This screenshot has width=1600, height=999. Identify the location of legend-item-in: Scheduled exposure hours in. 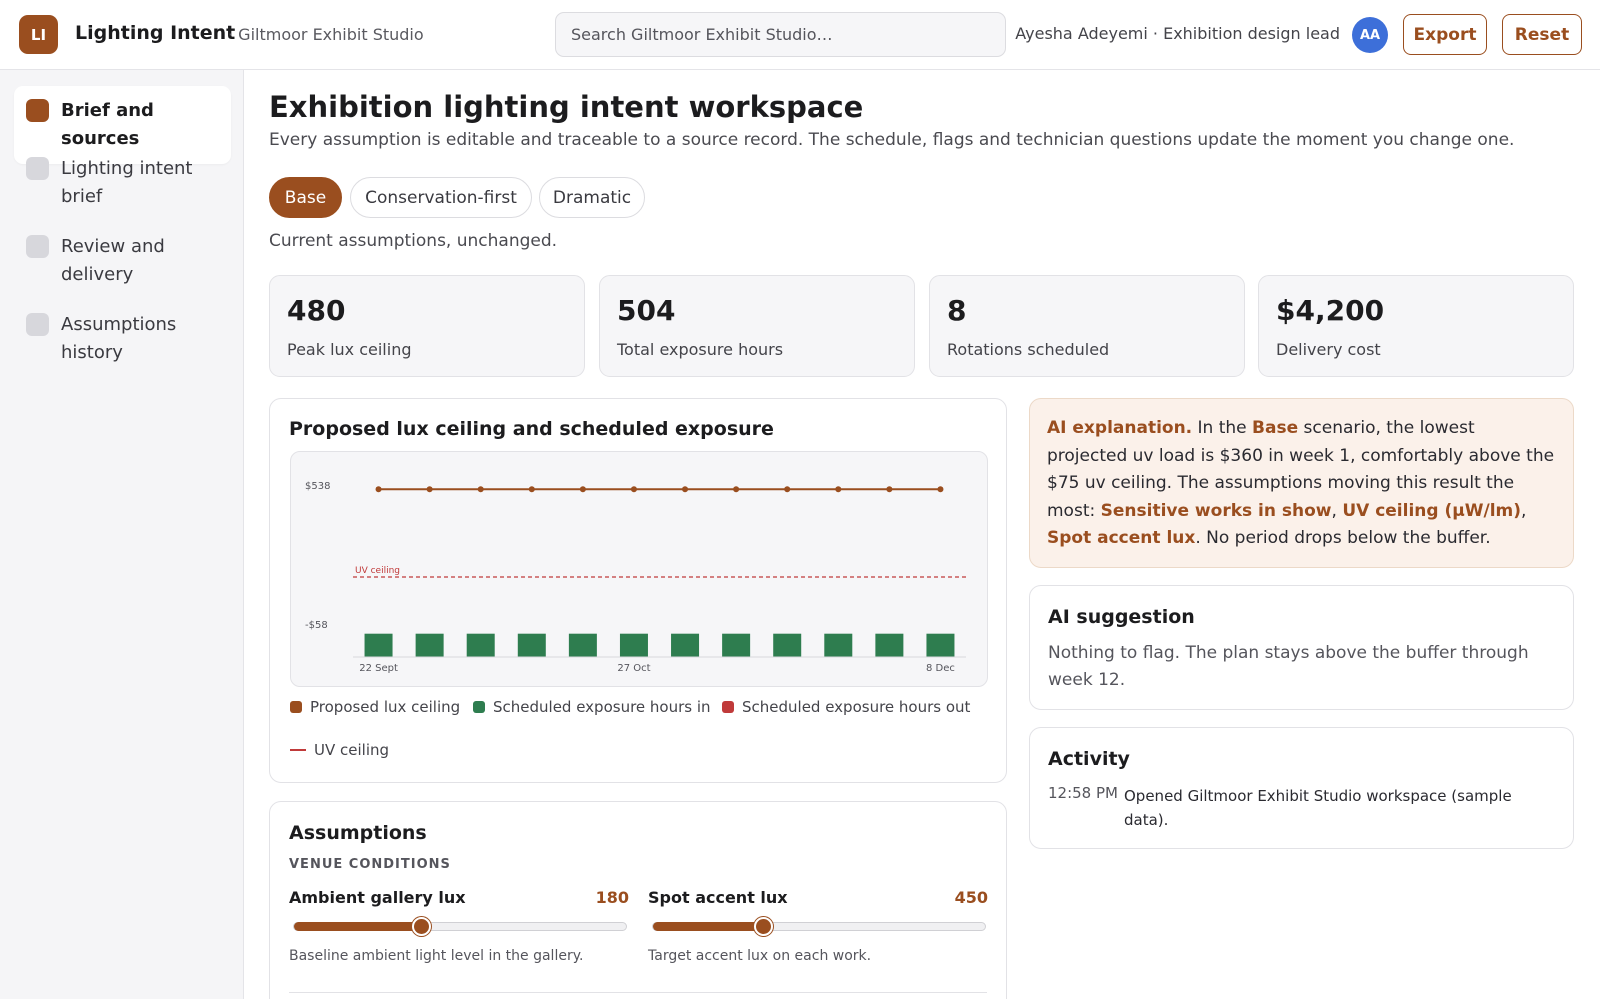
(592, 707).